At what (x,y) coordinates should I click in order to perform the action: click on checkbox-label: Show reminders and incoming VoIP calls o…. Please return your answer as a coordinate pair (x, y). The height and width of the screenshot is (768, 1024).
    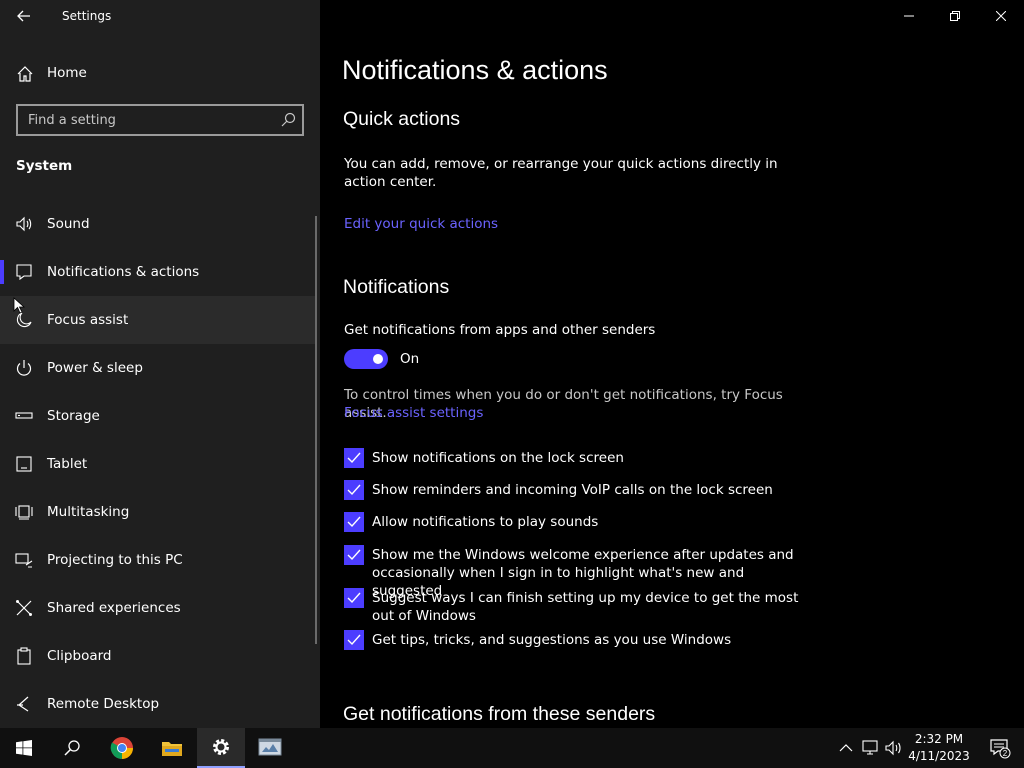
    Looking at the image, I should click on (572, 490).